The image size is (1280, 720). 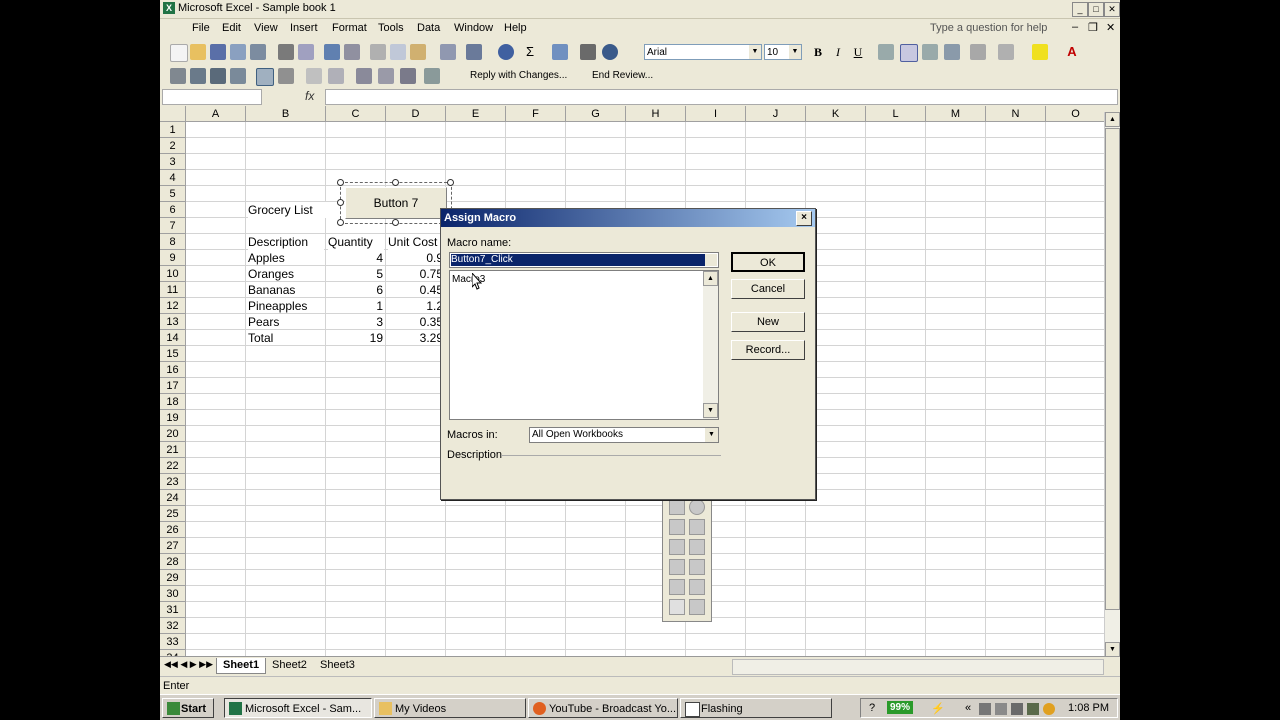 What do you see at coordinates (355, 322) in the screenshot?
I see `cell-c13: 3` at bounding box center [355, 322].